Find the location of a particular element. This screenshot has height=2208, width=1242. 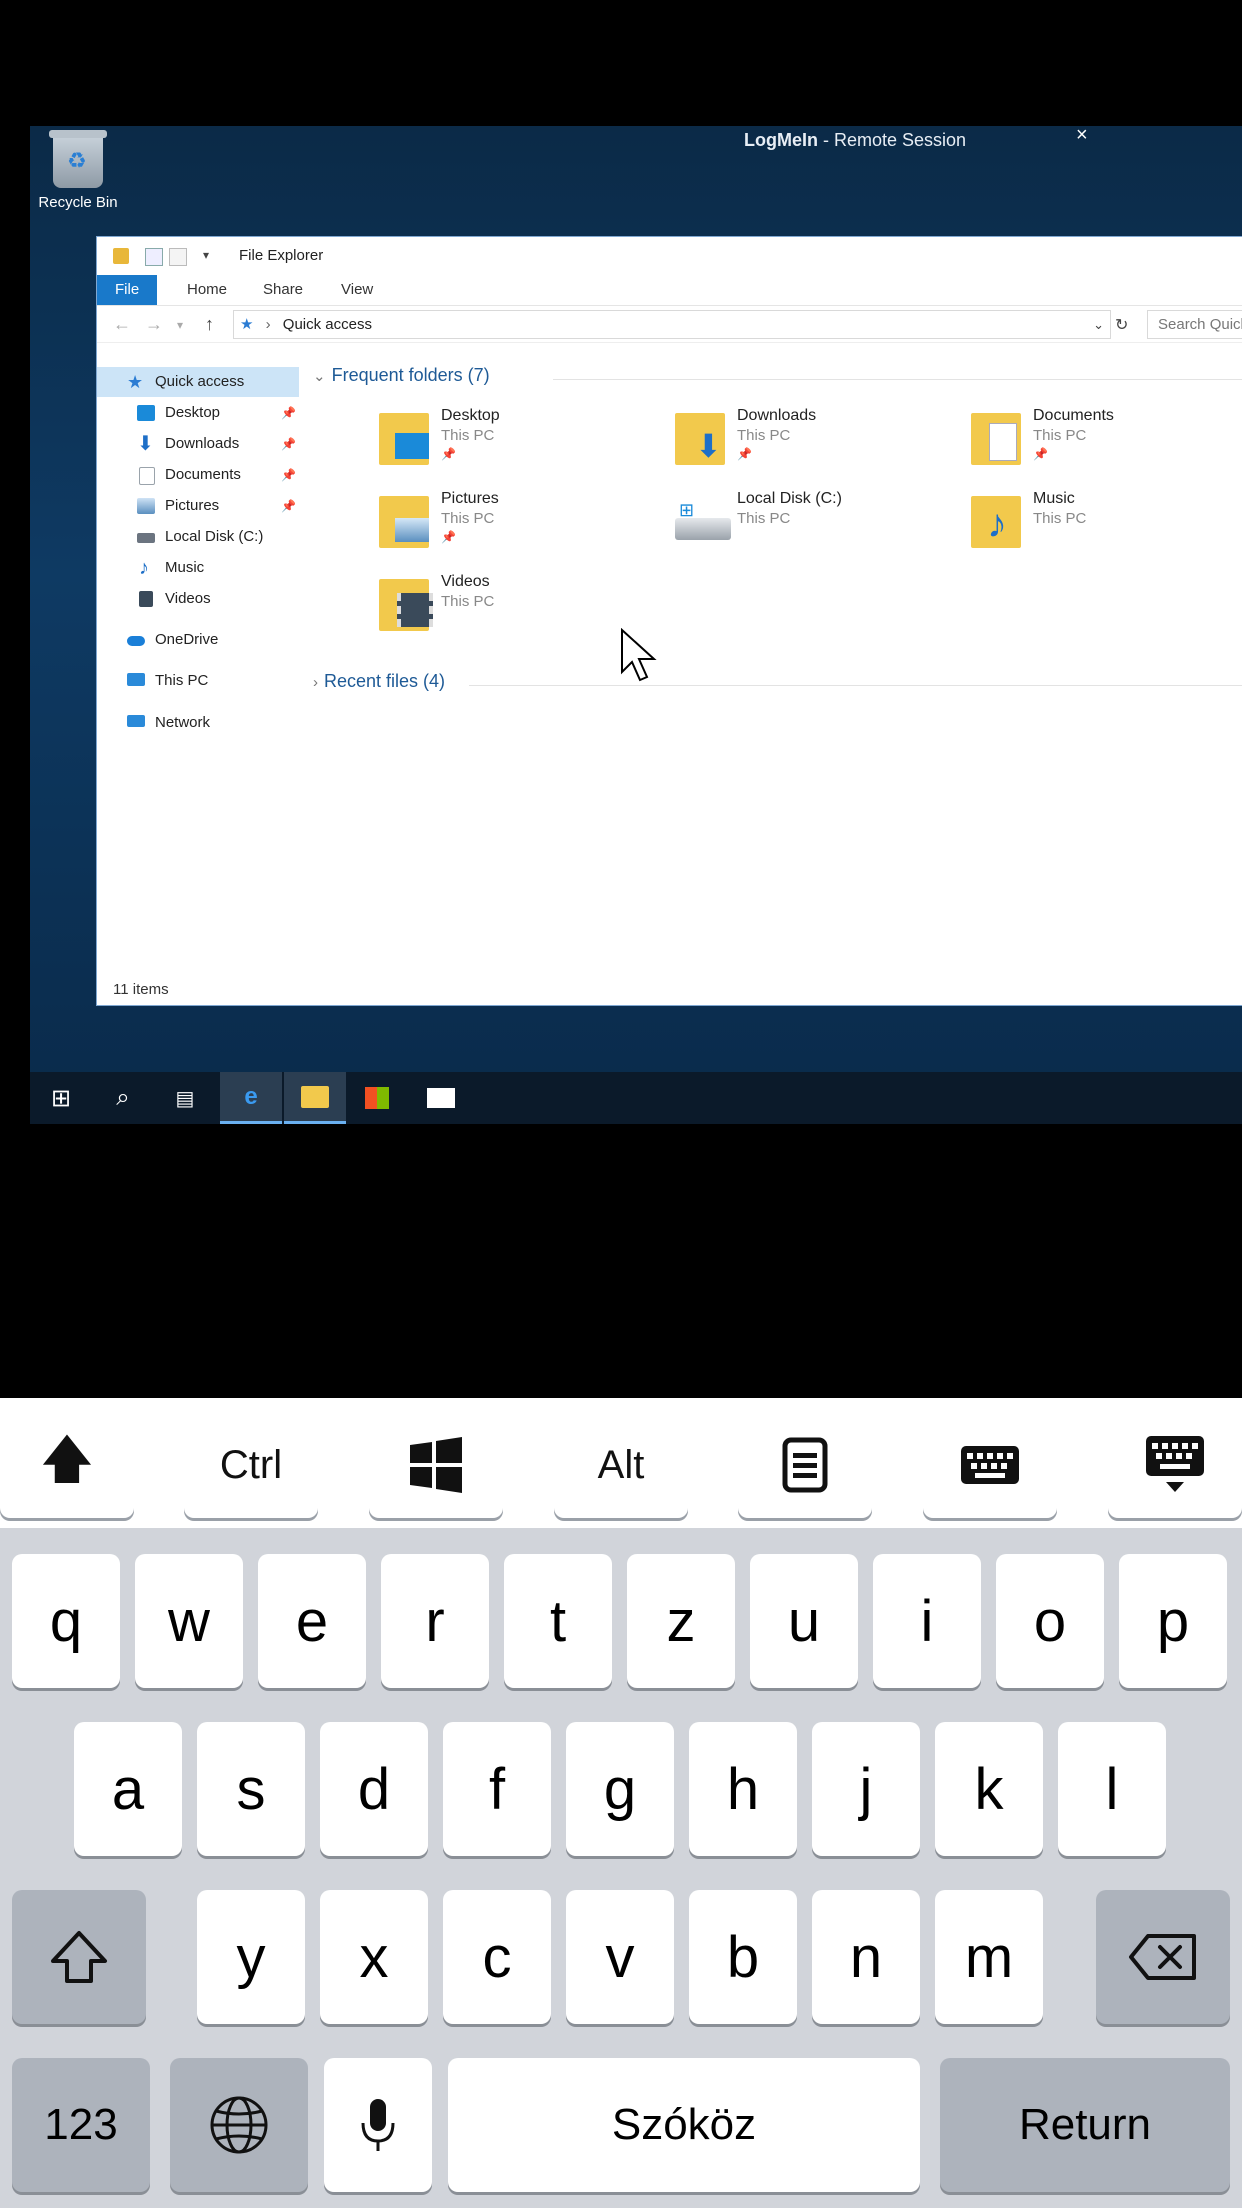

edge-icon: e is located at coordinates (251, 1098).